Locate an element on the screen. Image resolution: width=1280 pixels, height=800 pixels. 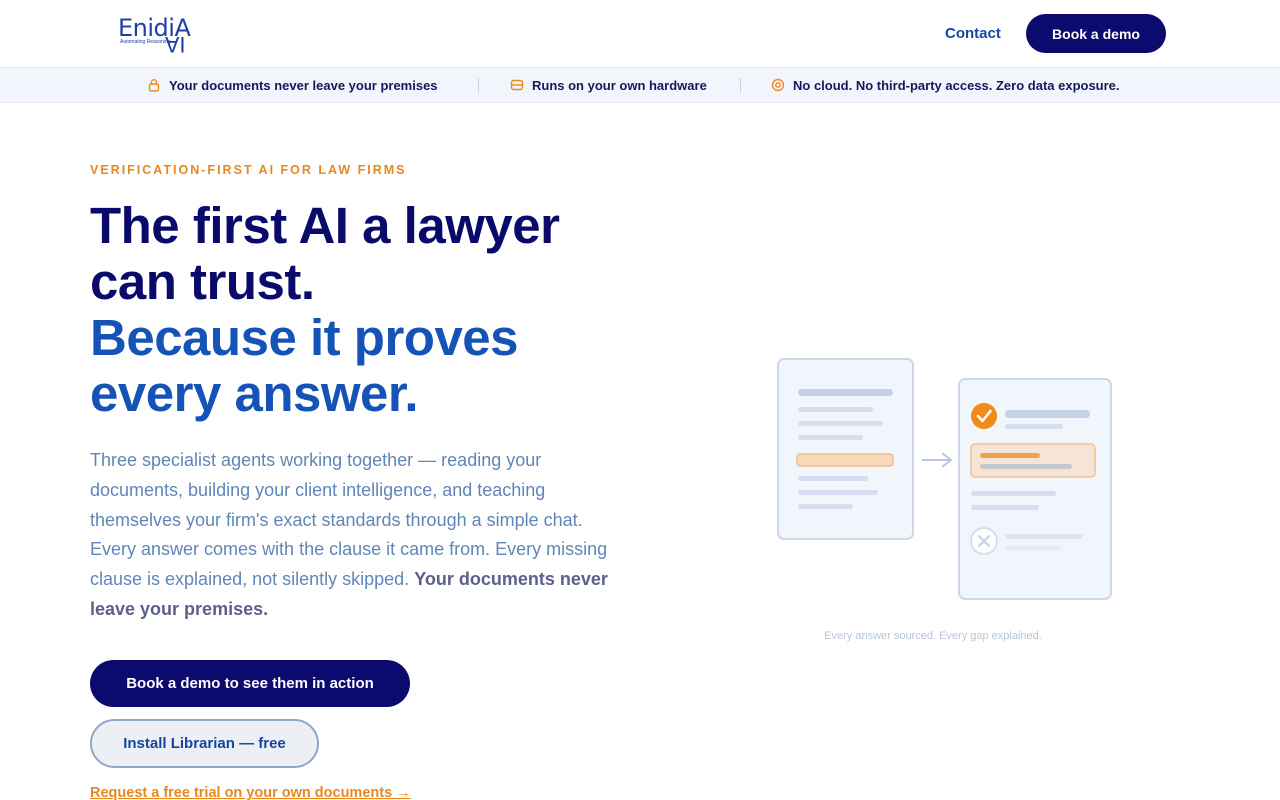
logo-tagline: Automating Reasoning is located at coordinates (145, 42).